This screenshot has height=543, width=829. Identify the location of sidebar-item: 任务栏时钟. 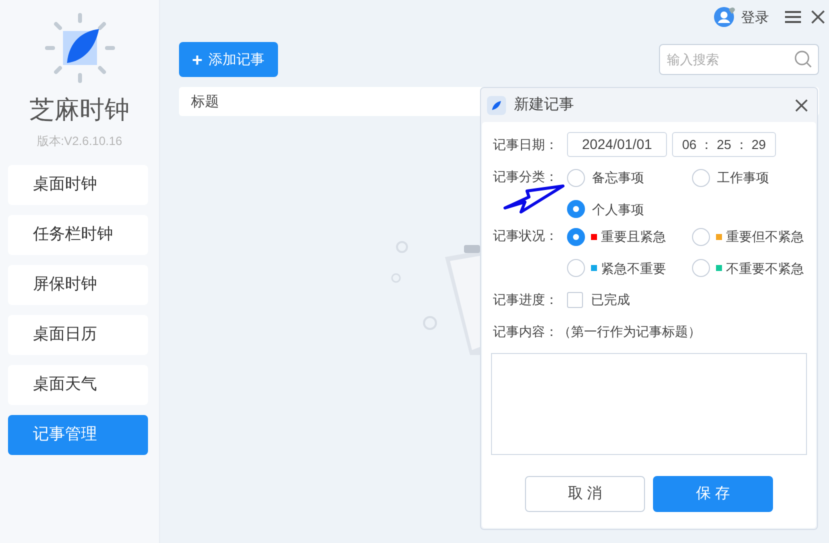
(78, 235).